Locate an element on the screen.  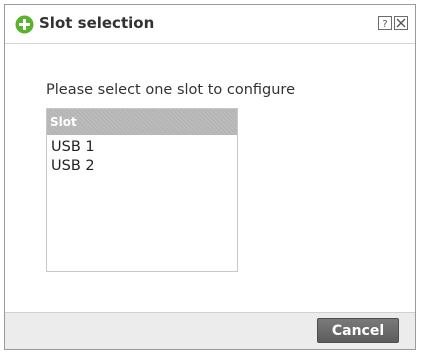
plus-circle-icon is located at coordinates (24, 24).